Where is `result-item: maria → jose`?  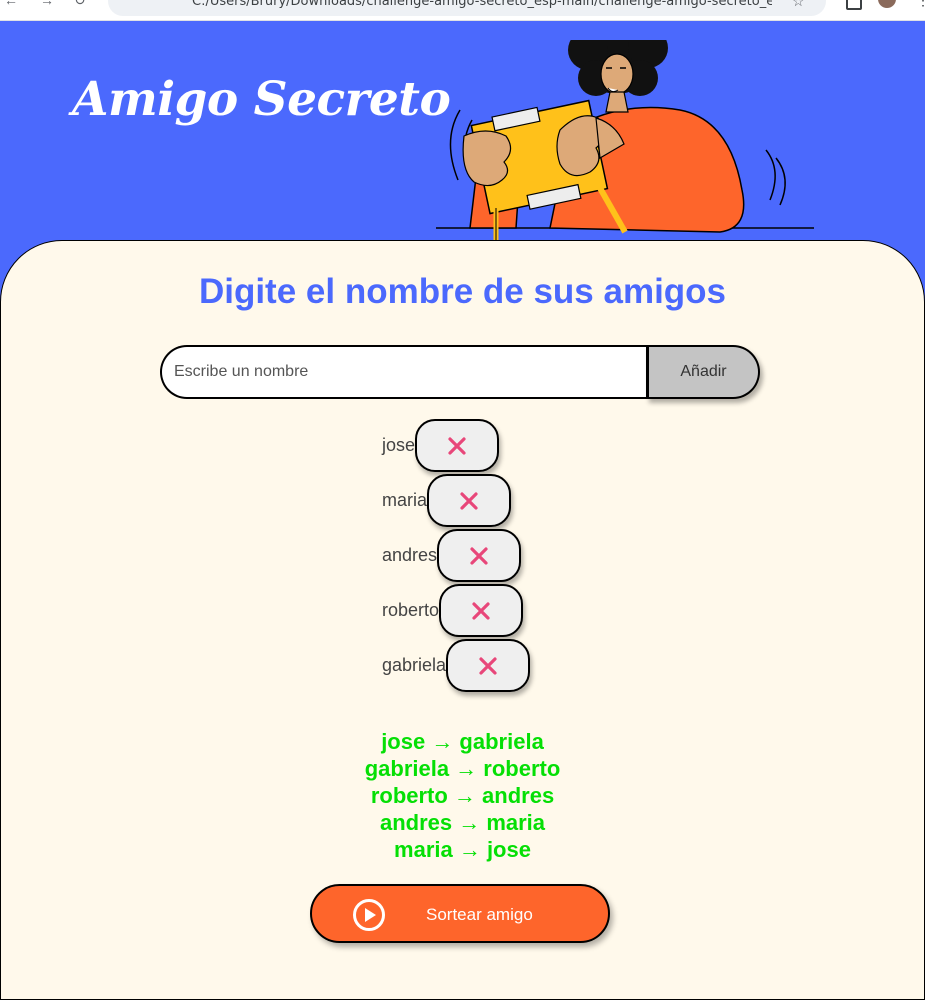 result-item: maria → jose is located at coordinates (462, 849).